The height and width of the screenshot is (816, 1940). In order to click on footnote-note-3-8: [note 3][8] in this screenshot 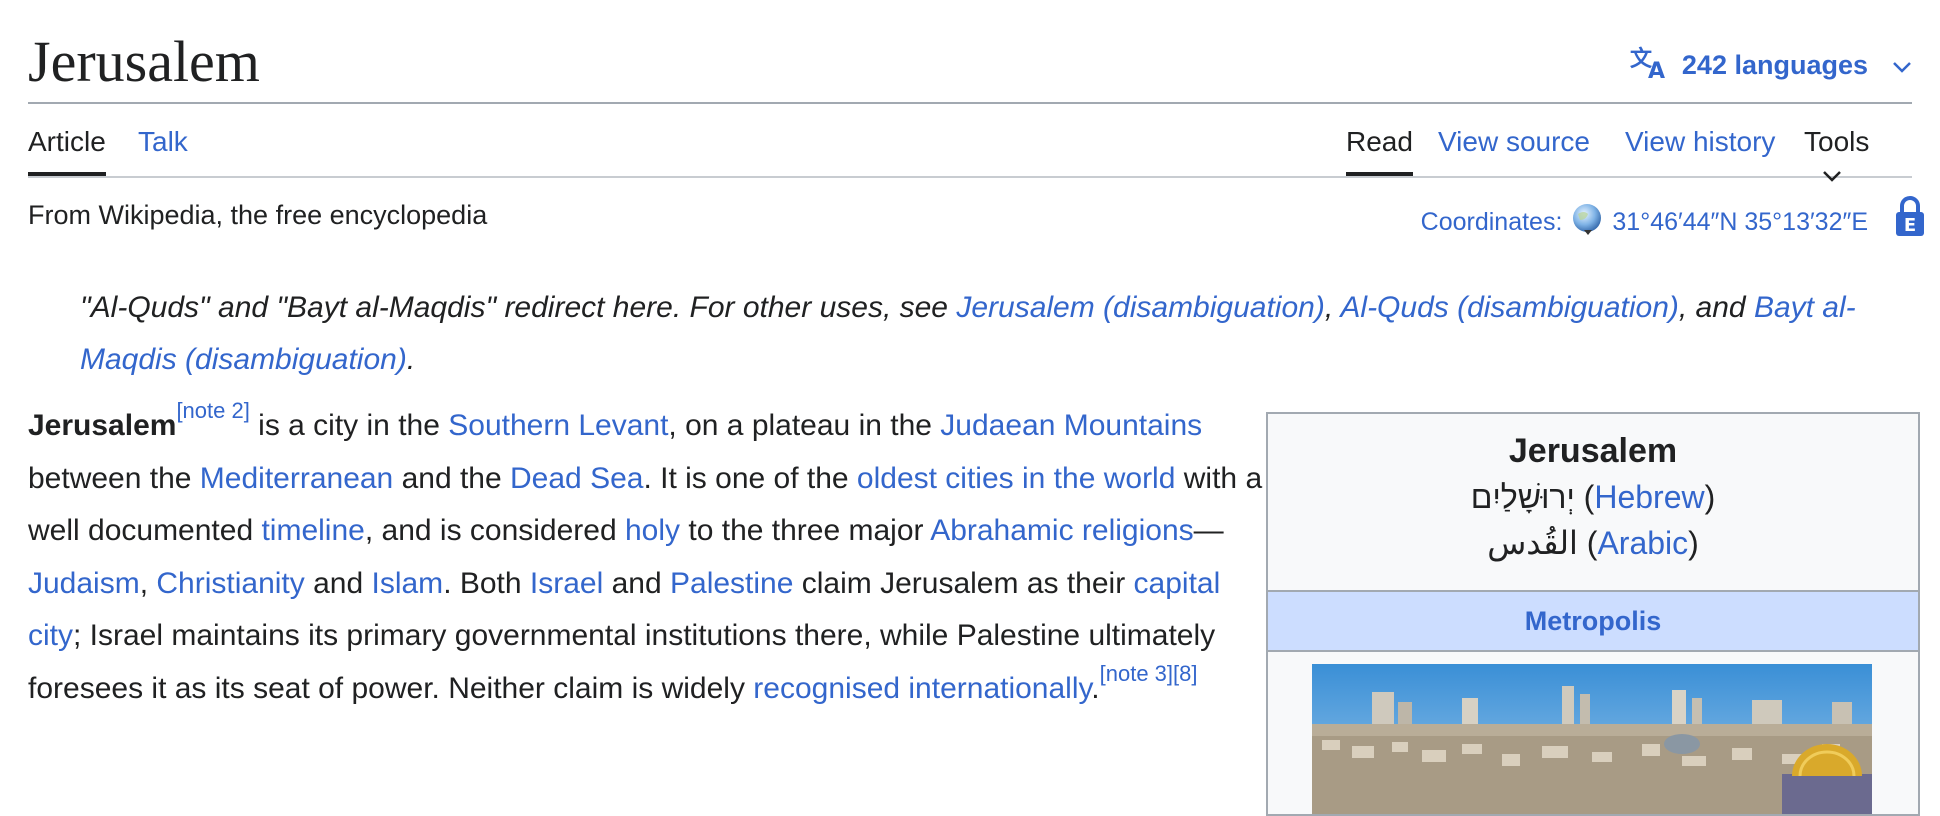, I will do `click(1149, 673)`.